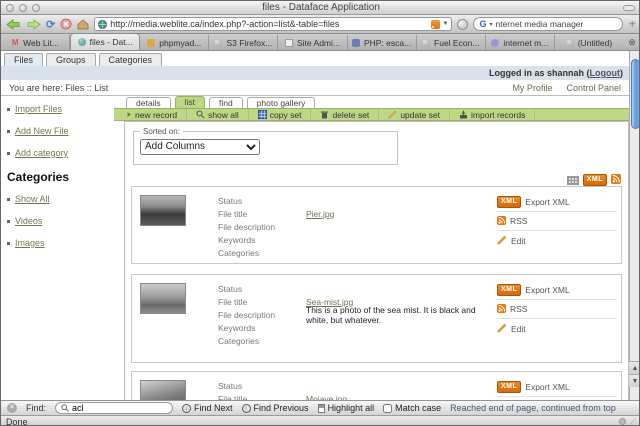  I want to click on go-button, so click(463, 24).